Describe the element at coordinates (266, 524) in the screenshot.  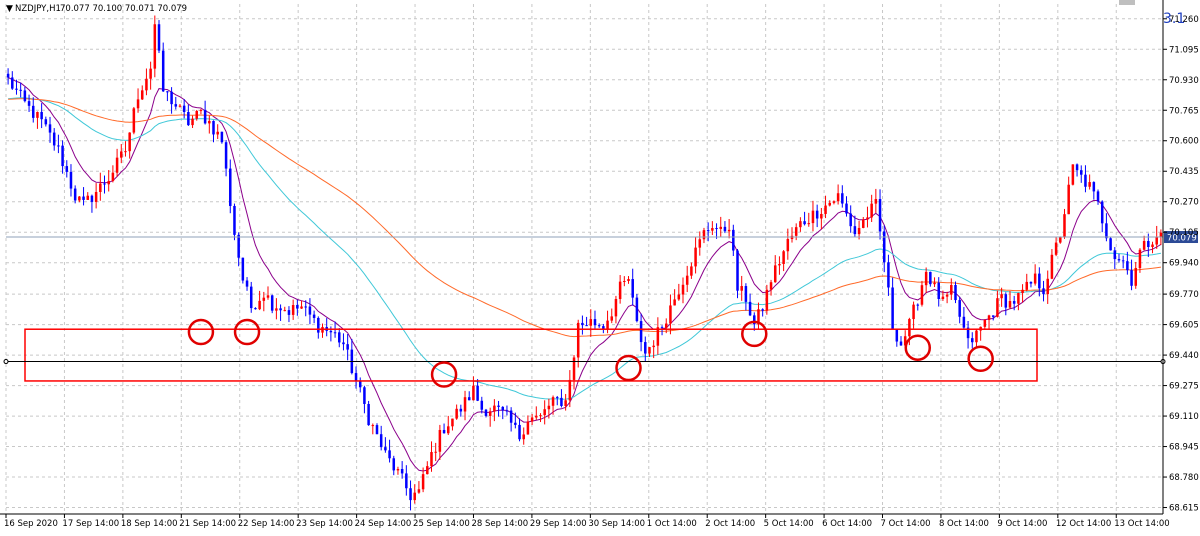
I see `x-tick-label: 22 Sep 14:00` at that location.